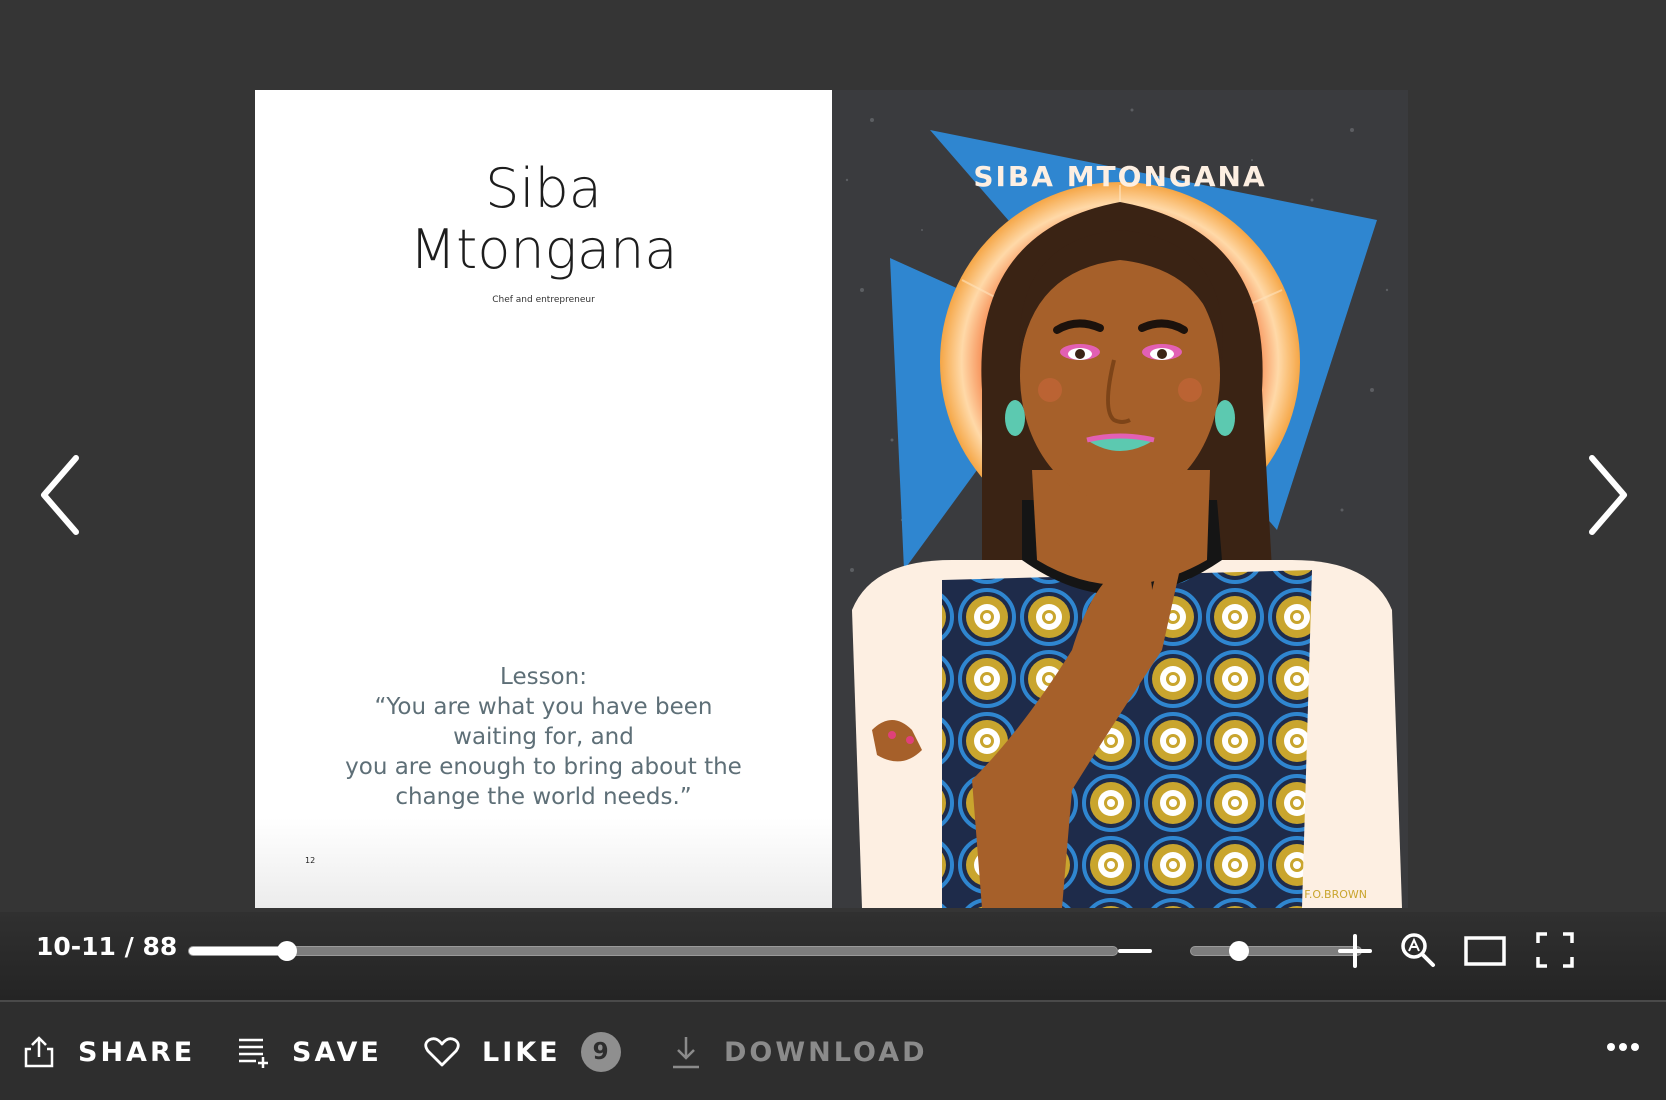 This screenshot has width=1666, height=1100. I want to click on download-button: DOWNLOAD, so click(799, 1052).